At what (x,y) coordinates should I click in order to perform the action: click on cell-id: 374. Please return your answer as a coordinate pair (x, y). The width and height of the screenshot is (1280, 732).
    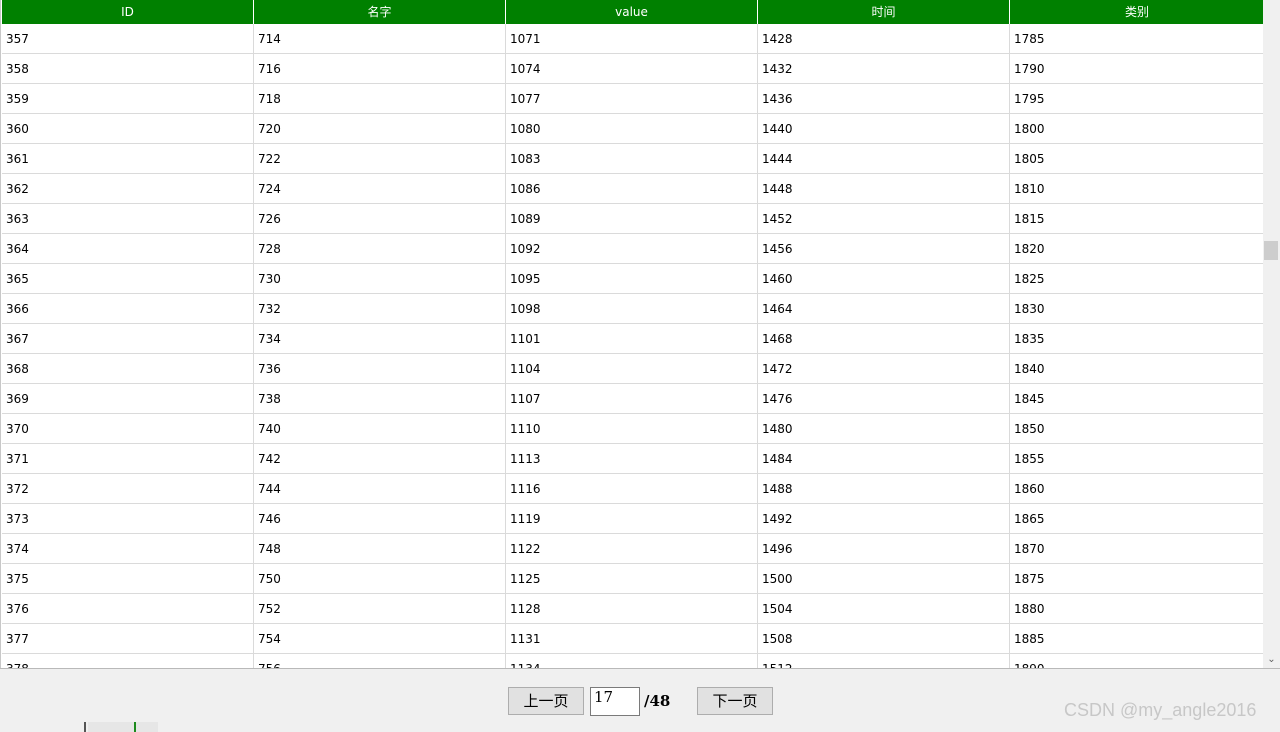
    Looking at the image, I should click on (128, 548).